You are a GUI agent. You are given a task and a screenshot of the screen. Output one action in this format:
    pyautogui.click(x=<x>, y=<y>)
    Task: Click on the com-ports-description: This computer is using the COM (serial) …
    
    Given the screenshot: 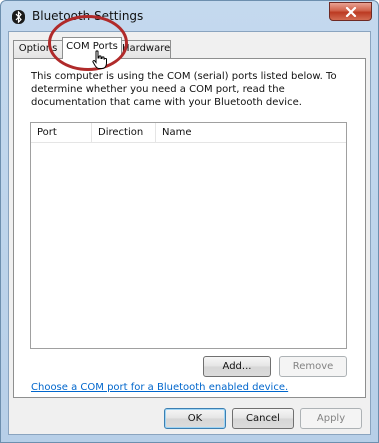 What is the action you would take?
    pyautogui.click(x=184, y=89)
    